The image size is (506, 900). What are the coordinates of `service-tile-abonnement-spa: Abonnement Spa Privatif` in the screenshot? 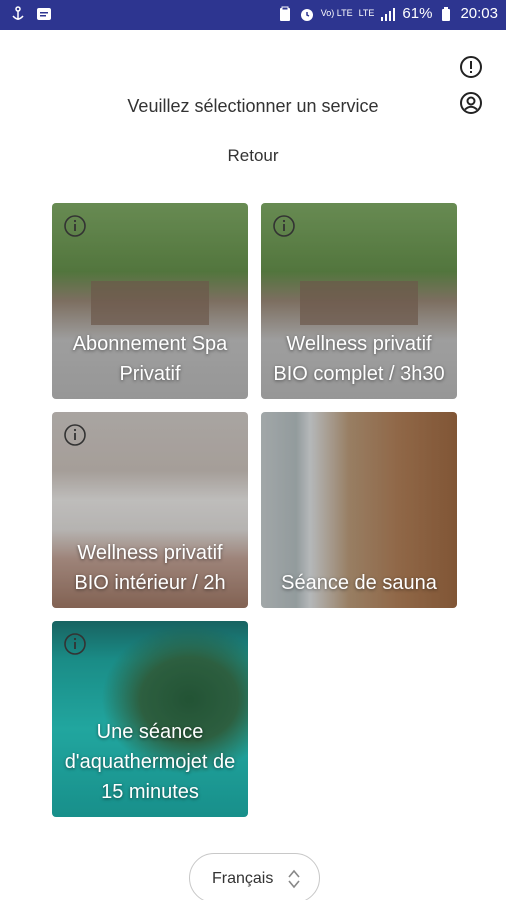 It's located at (150, 301).